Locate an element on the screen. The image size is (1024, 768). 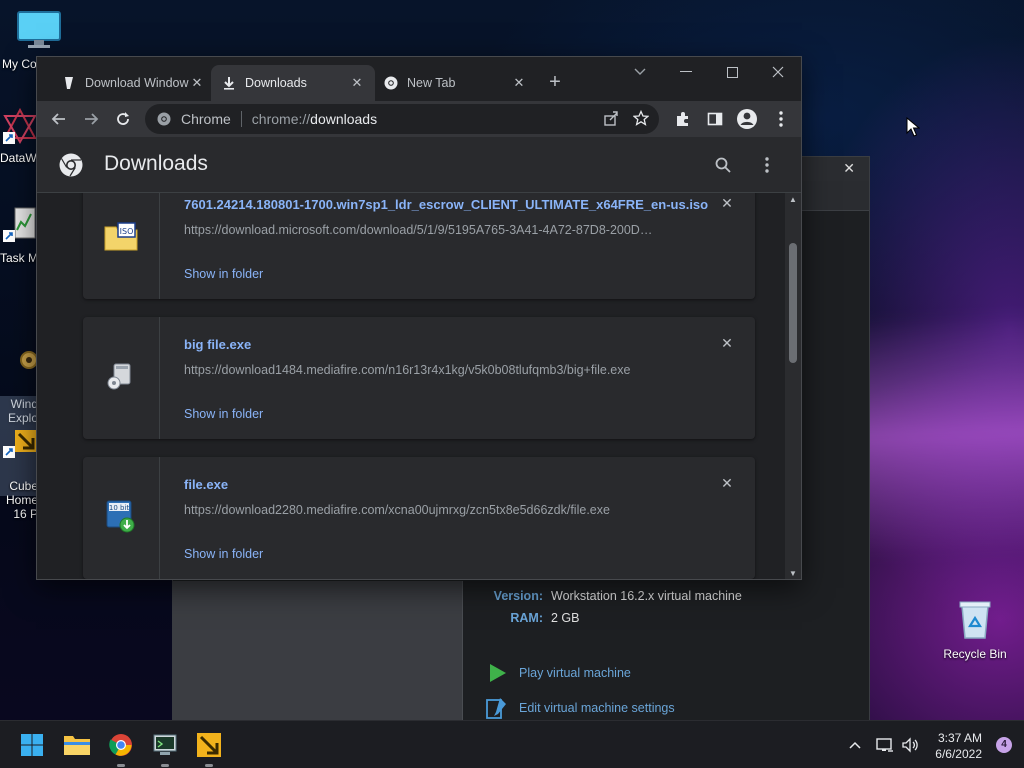
download-filename-link: big file.exe is located at coordinates (217, 344).